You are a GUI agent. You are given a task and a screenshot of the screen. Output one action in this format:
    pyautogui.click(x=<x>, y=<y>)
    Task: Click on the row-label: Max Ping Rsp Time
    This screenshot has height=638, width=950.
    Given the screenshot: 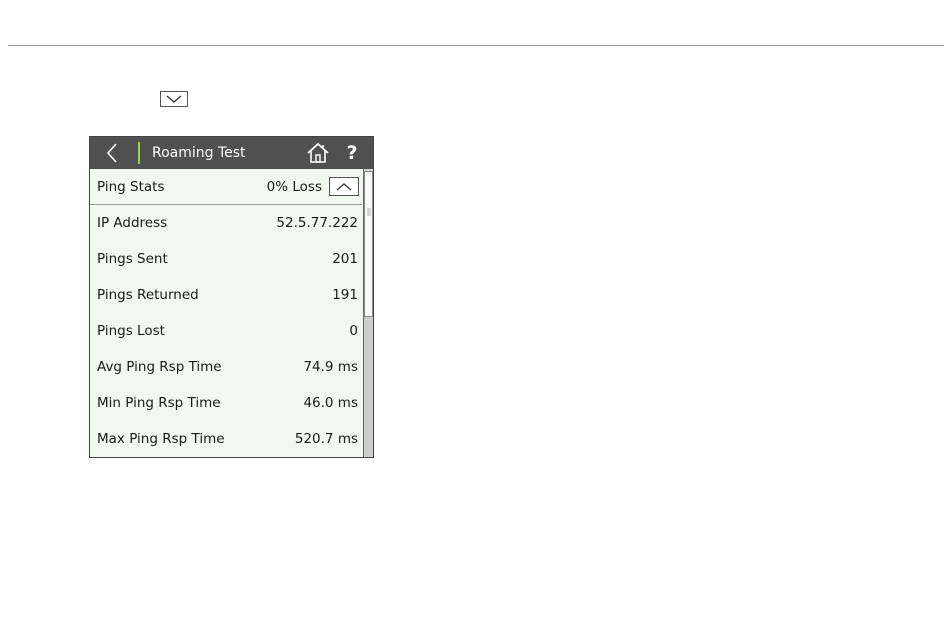 What is the action you would take?
    pyautogui.click(x=161, y=439)
    